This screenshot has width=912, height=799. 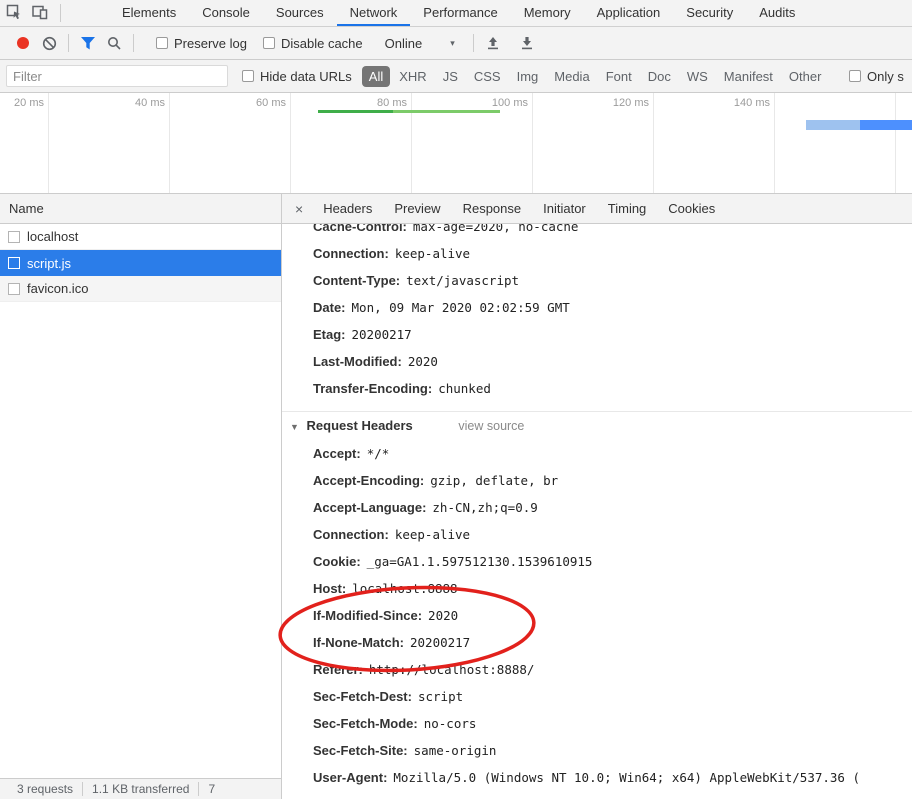 What do you see at coordinates (446, 229) in the screenshot?
I see `response-header-line: Cache-Control: max-age=2020, no-cache` at bounding box center [446, 229].